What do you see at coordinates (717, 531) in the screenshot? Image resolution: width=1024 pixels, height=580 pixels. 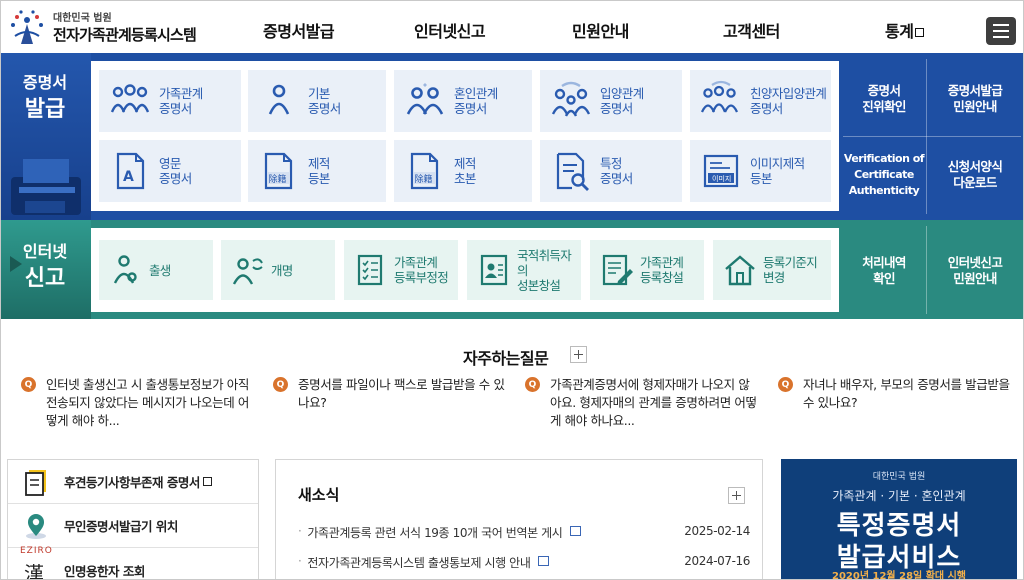 I see `news-item-date: 2025-02-14` at bounding box center [717, 531].